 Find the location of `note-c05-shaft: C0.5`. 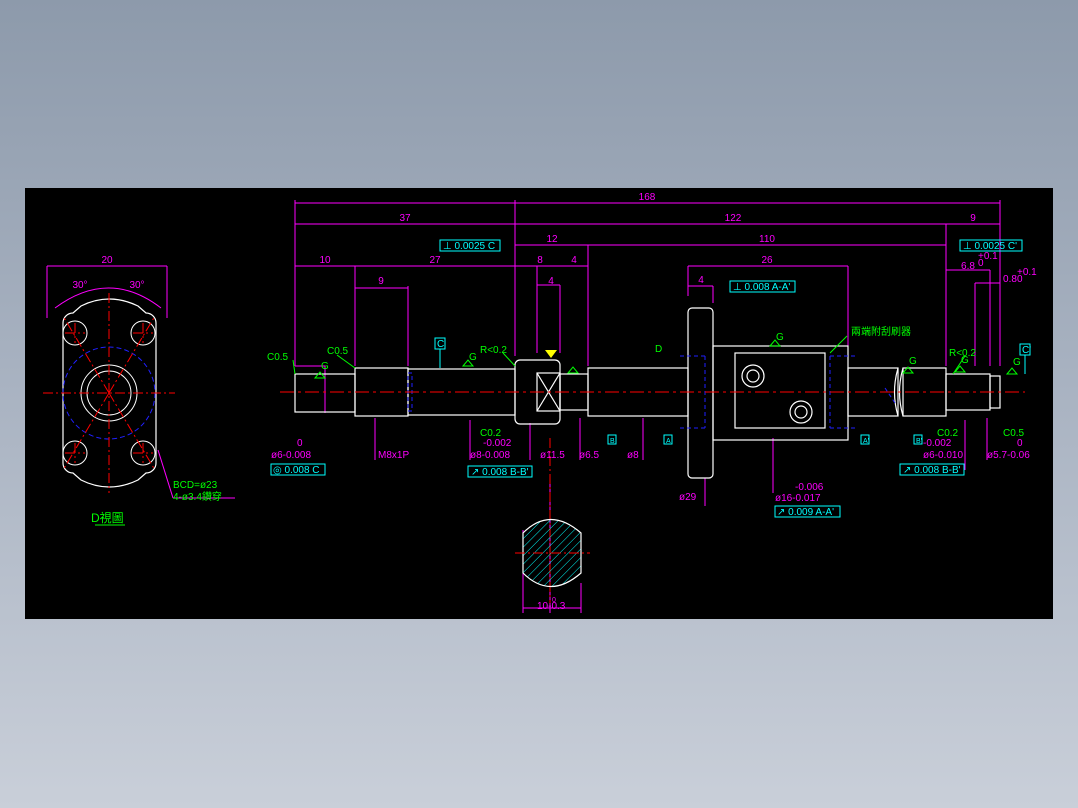

note-c05-shaft: C0.5 is located at coordinates (338, 351).